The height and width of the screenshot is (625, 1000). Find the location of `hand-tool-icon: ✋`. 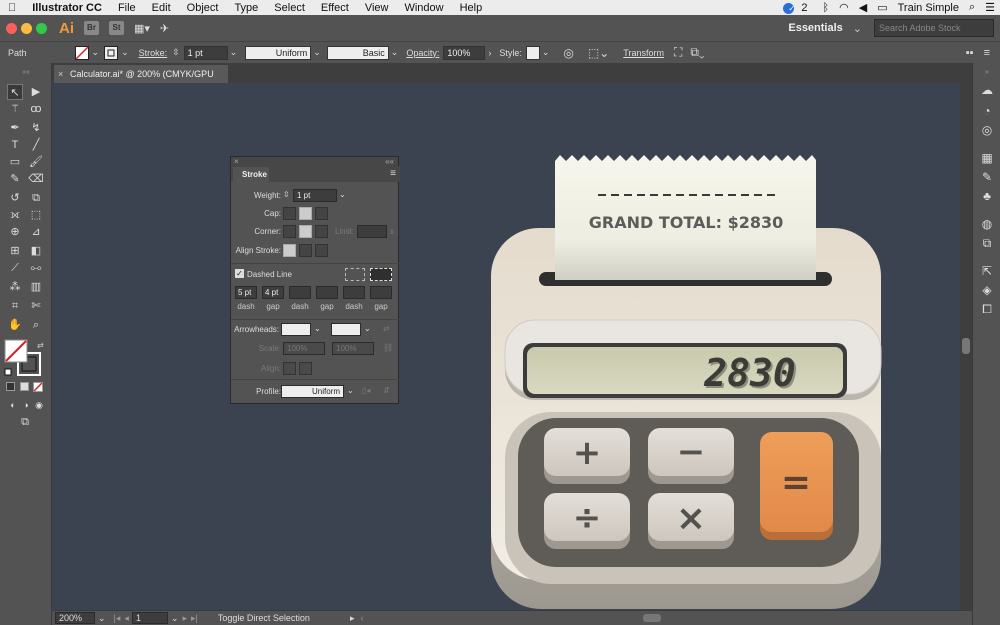

hand-tool-icon: ✋ is located at coordinates (15, 325).